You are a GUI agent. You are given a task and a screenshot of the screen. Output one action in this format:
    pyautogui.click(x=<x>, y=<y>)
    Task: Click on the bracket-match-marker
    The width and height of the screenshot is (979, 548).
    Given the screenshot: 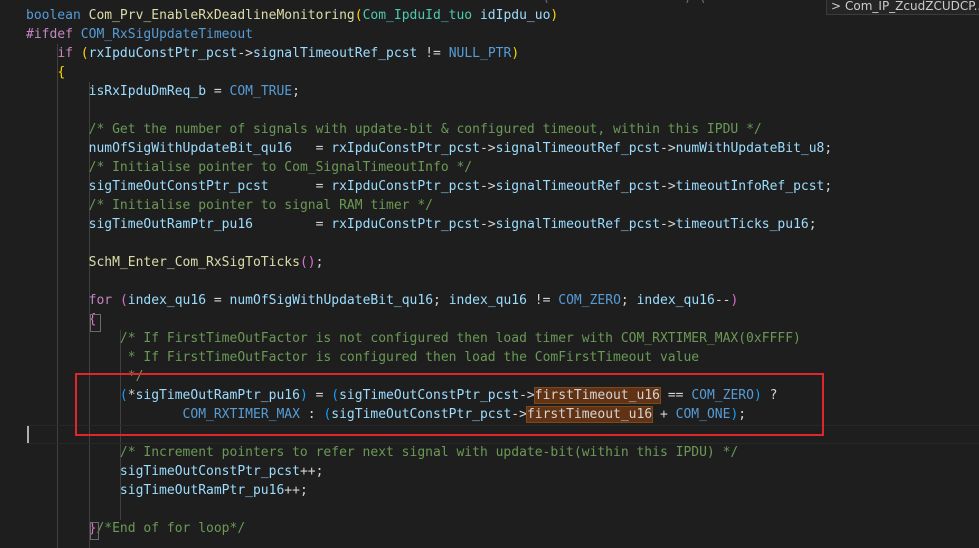 What is the action you would take?
    pyautogui.click(x=94, y=531)
    